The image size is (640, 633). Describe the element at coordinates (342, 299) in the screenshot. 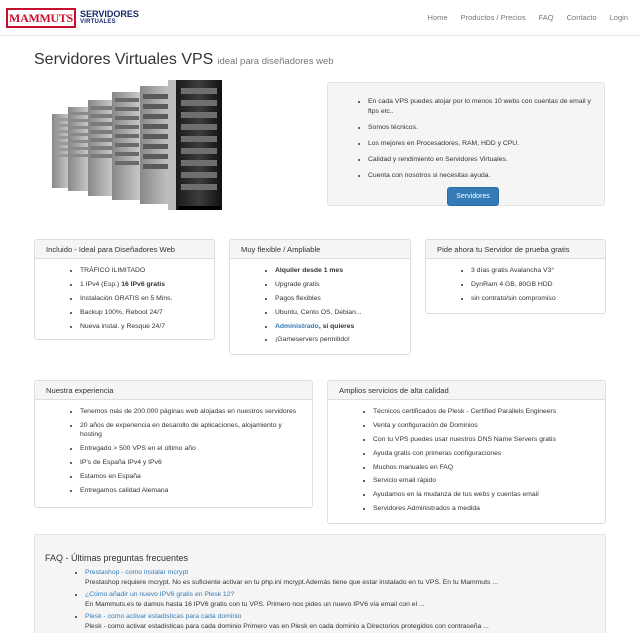

I see `list-item: Pagos flexibles` at that location.